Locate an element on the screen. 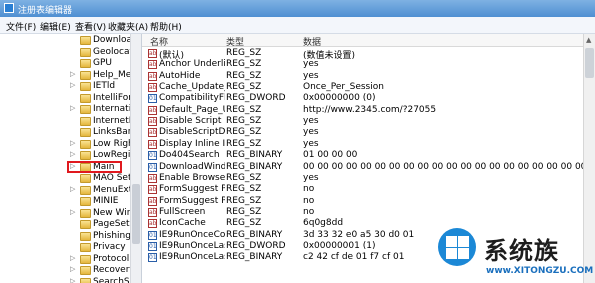 The image size is (595, 283). value-name: Do404Search is located at coordinates (189, 155).